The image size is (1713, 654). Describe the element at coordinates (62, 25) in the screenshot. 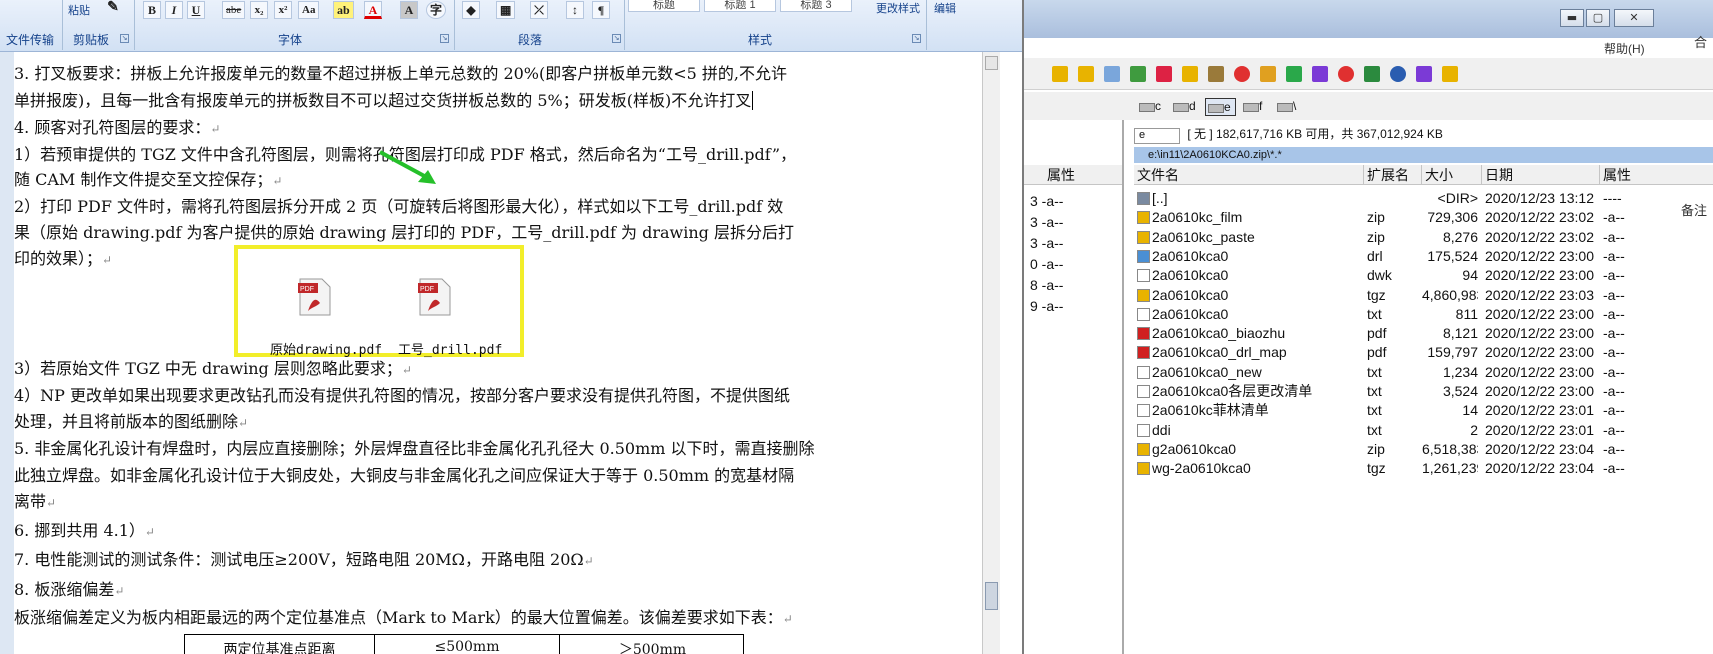

I see `ribbon-separator` at that location.